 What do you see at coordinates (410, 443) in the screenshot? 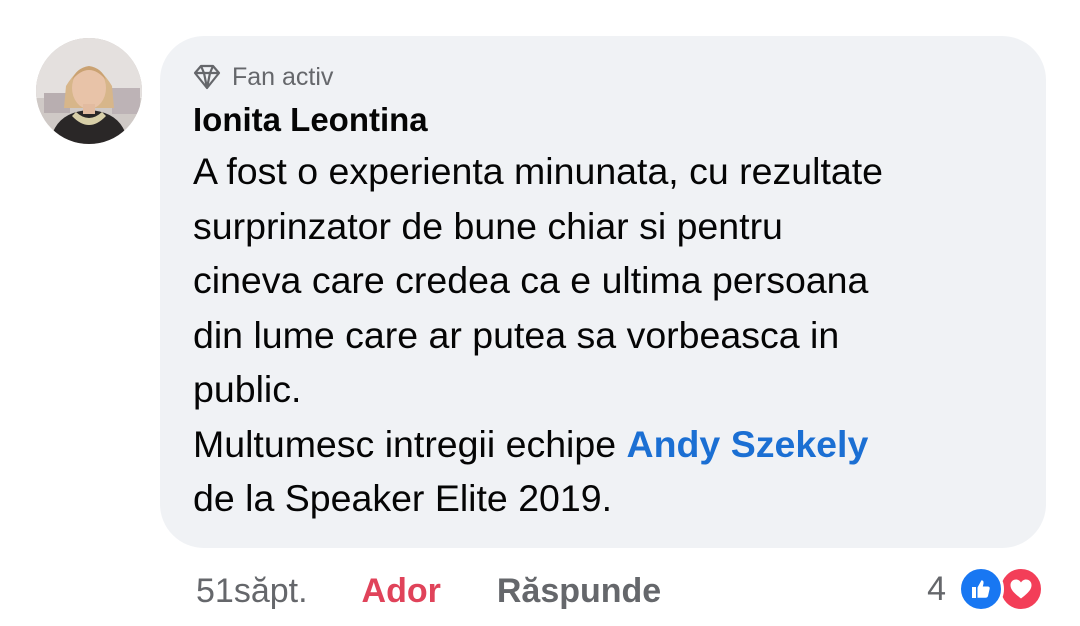
I see `thanks-text: Multumesc intregii echipe` at bounding box center [410, 443].